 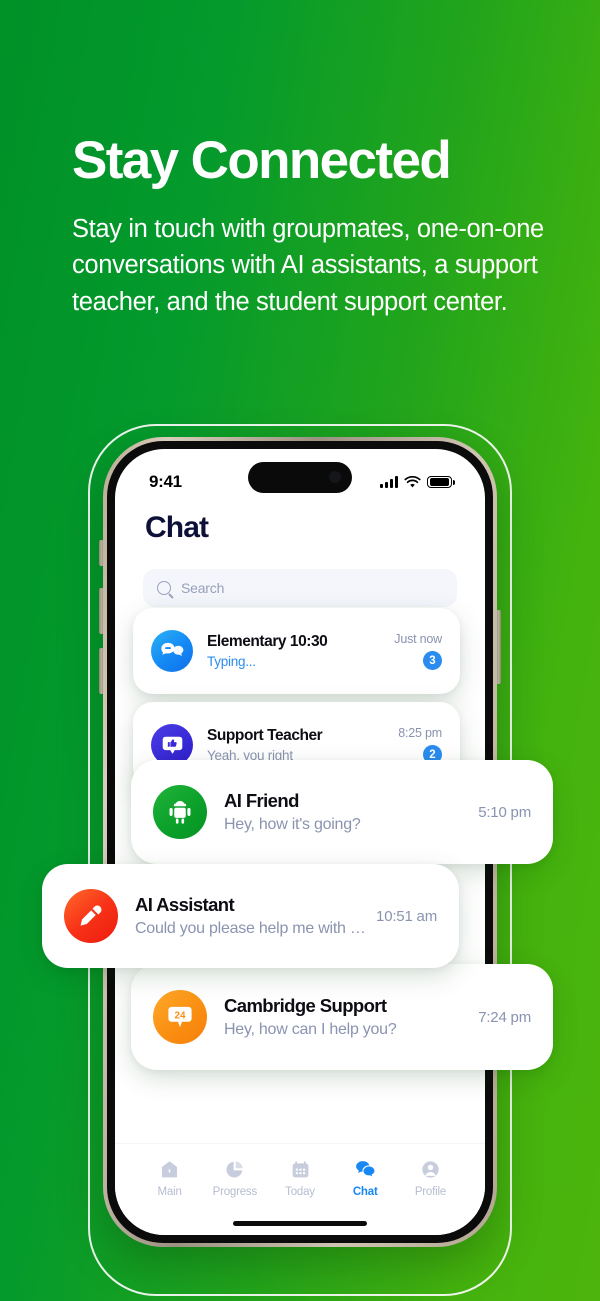 I want to click on home-icon, so click(x=169, y=1169).